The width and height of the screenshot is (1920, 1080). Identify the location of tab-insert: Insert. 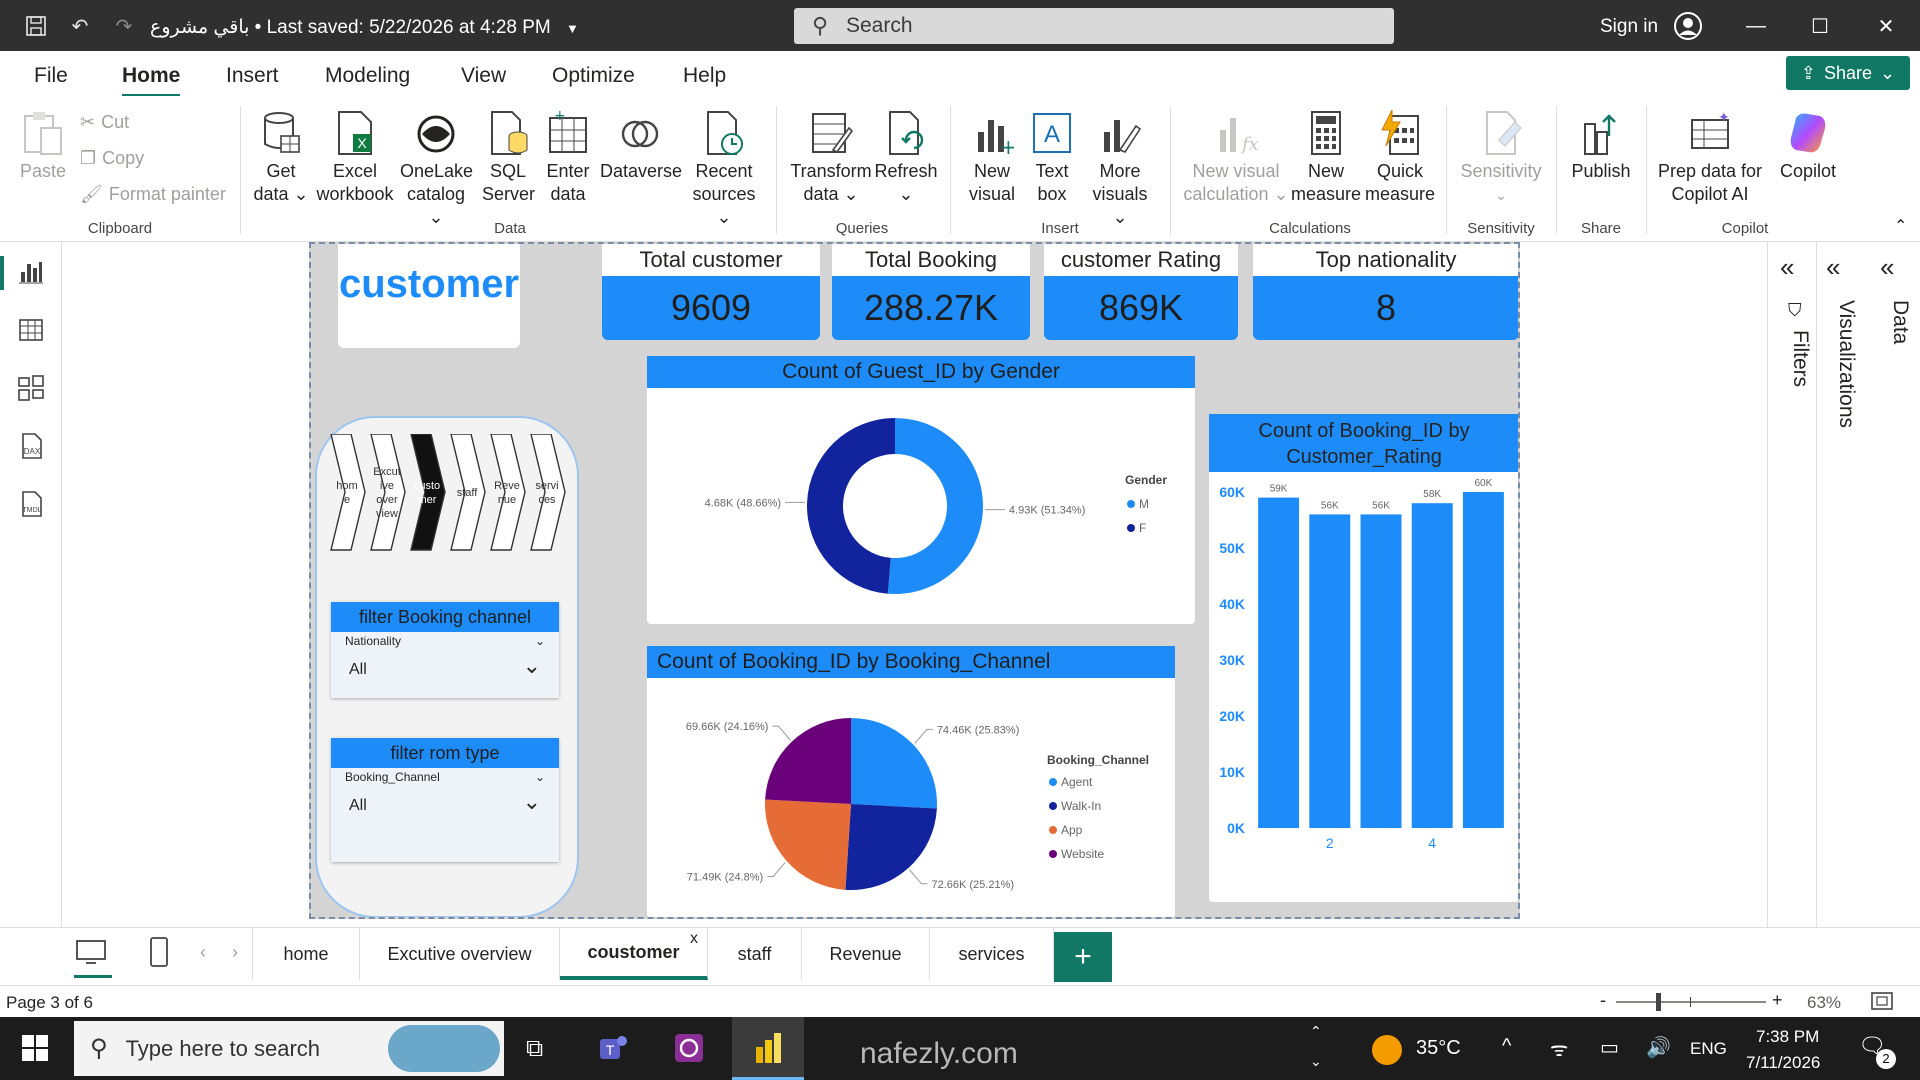
(252, 76).